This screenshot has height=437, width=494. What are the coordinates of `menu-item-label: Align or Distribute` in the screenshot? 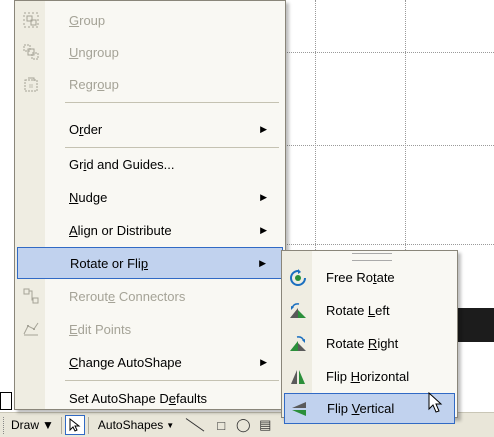 It's located at (120, 230).